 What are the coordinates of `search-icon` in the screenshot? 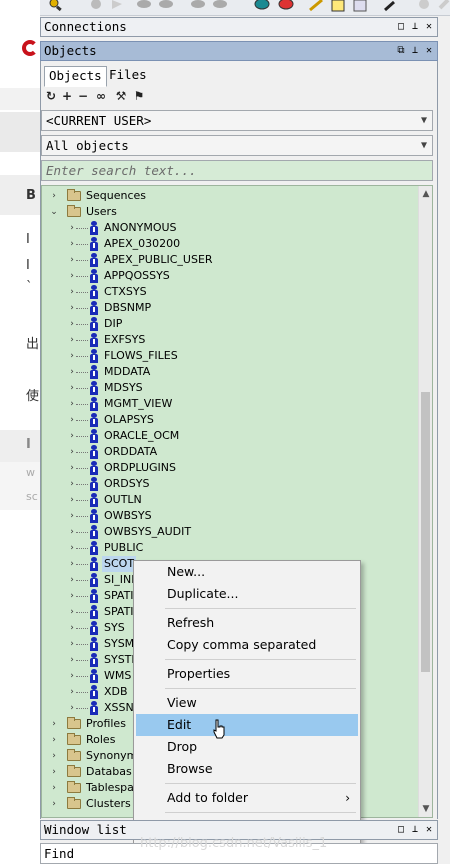 It's located at (55, 6).